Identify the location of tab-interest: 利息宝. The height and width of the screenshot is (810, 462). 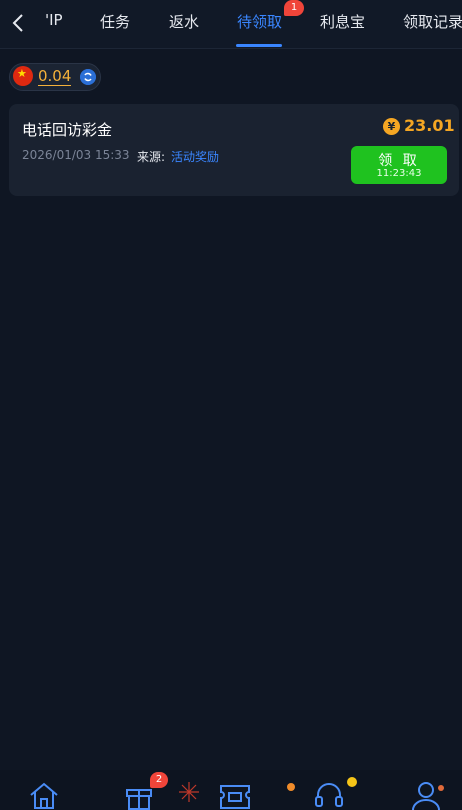
(342, 21).